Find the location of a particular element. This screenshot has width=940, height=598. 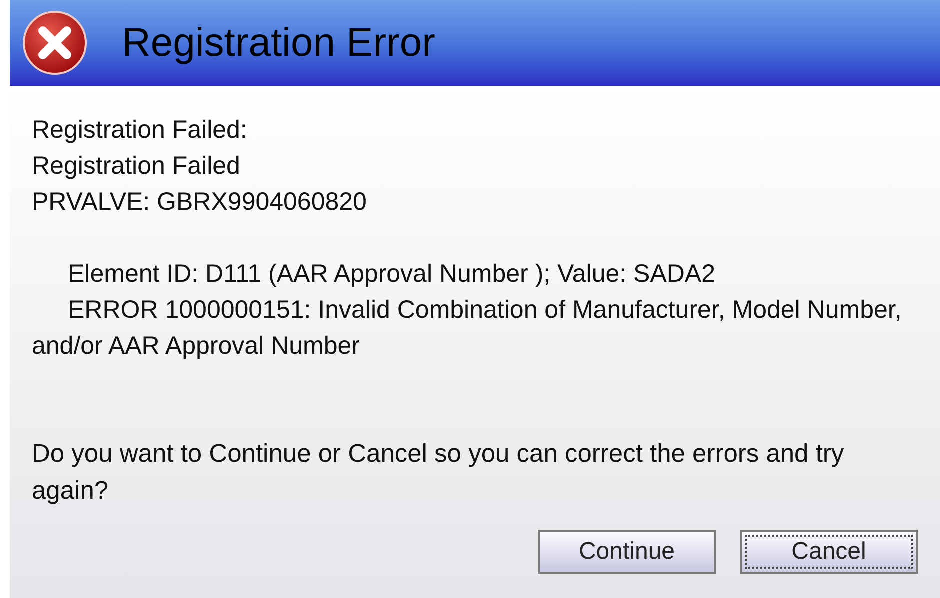

question-text: Do you want to Continue or Cancel so you can correct the errors and try again? is located at coordinates (439, 473).